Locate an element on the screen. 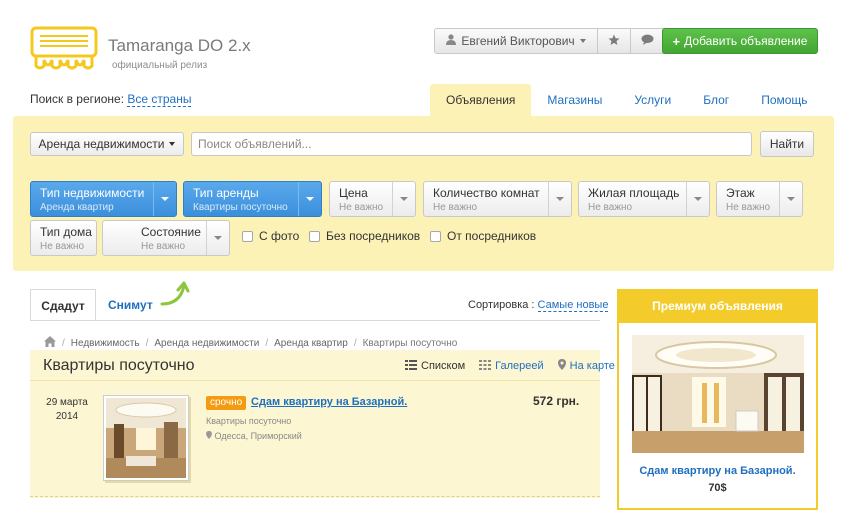 The height and width of the screenshot is (510, 847). favorites-button is located at coordinates (614, 41).